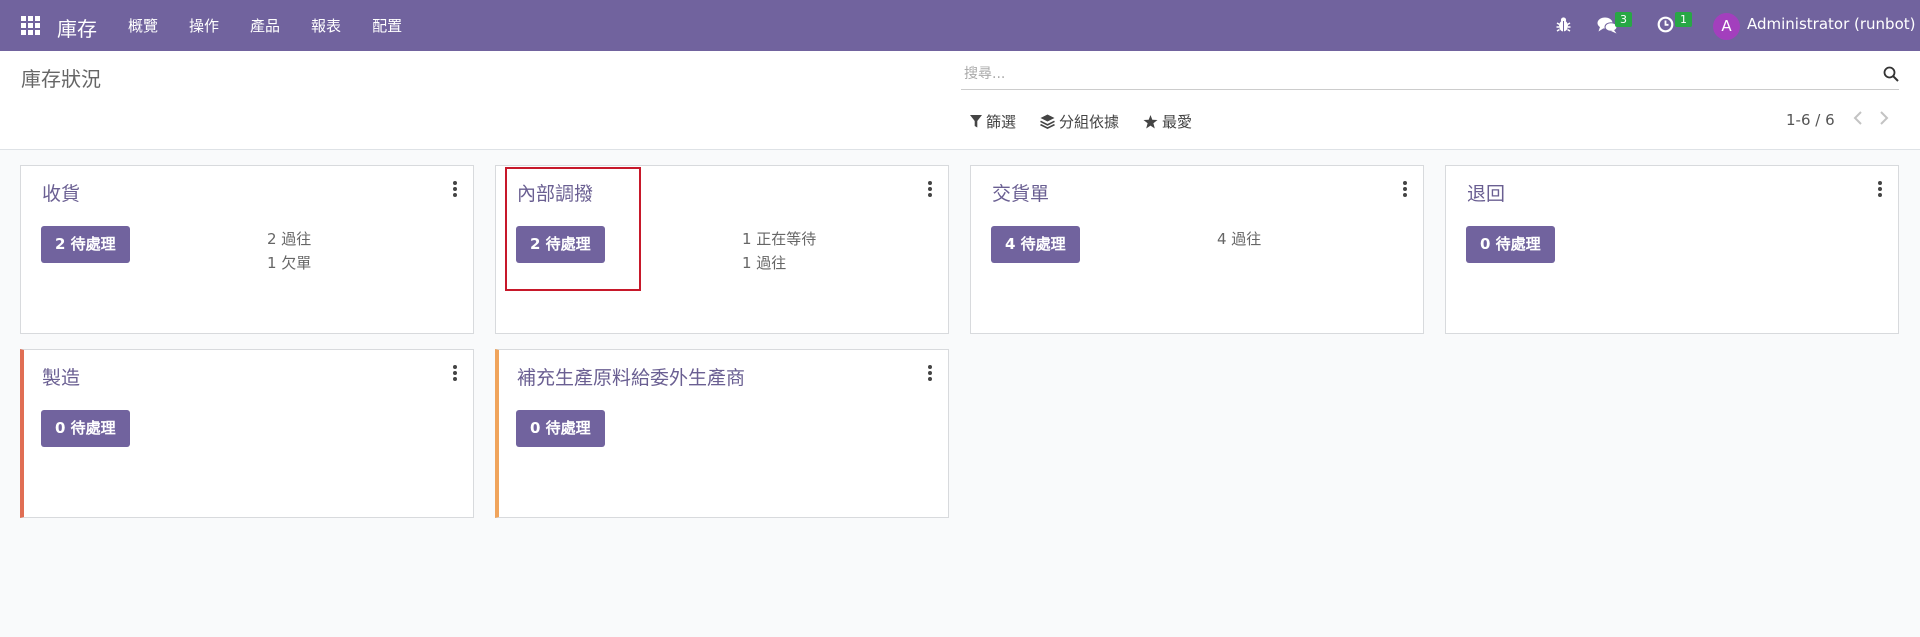 This screenshot has width=1920, height=637. Describe the element at coordinates (722, 249) in the screenshot. I see `kanban-card-internal-transfers: 內部調撥 2 待處理 1 正在等待 1 過往` at that location.